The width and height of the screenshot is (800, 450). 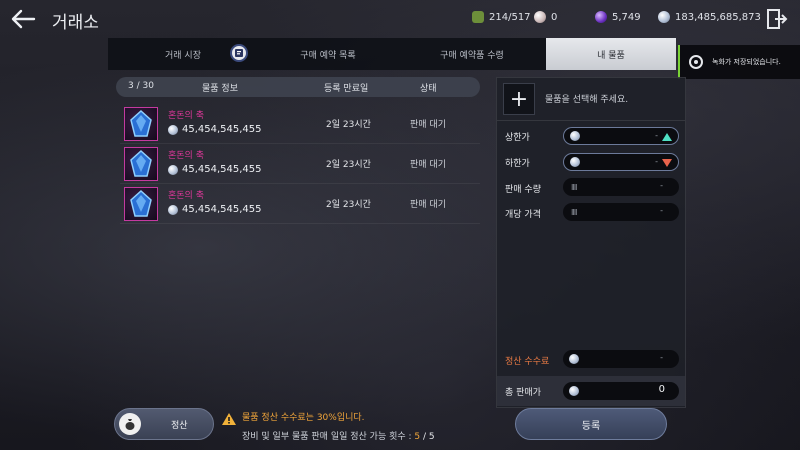 I want to click on arrow-left-icon, so click(x=23, y=19).